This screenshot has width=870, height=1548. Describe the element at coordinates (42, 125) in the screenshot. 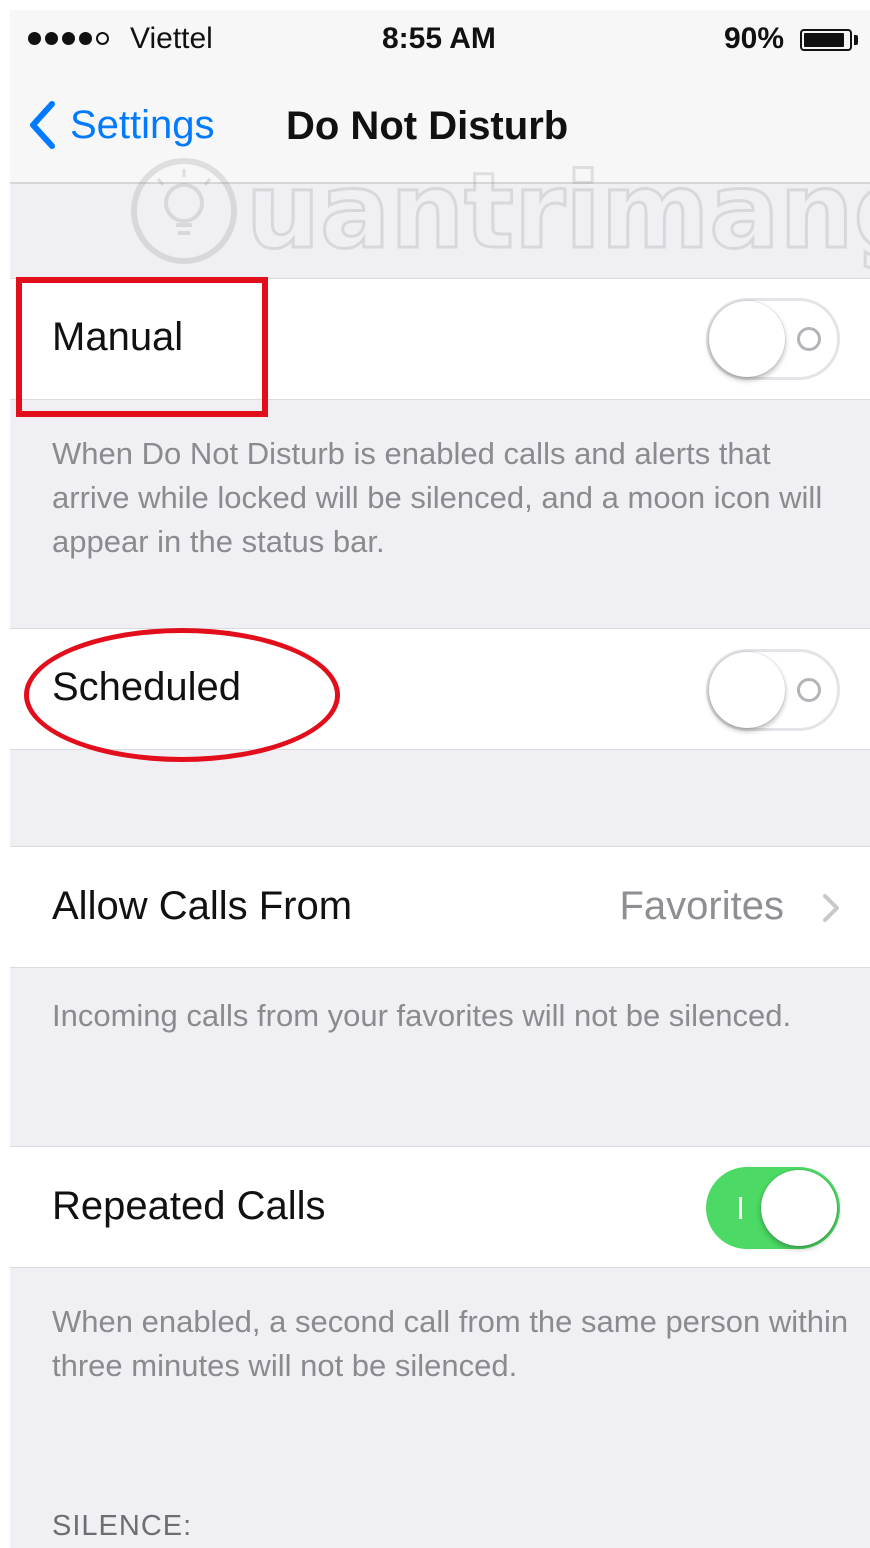

I see `chevron-left-icon` at that location.